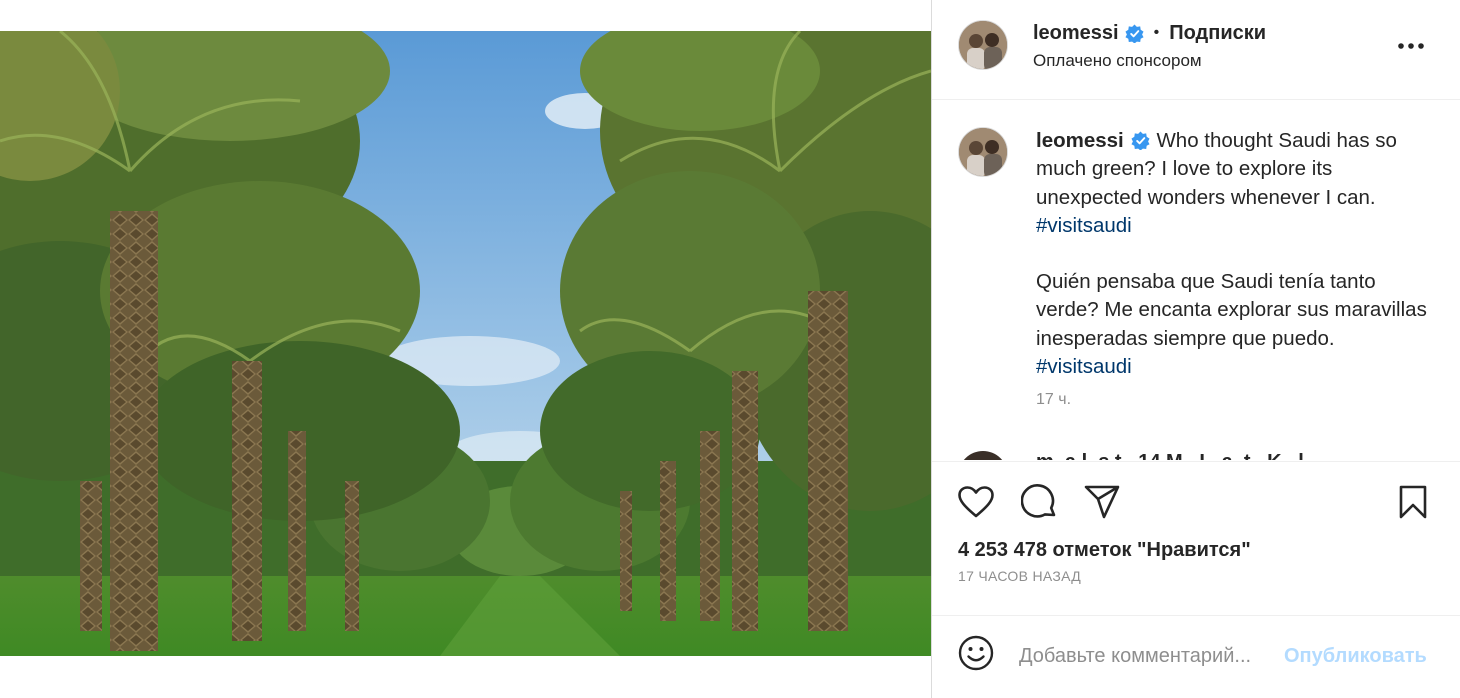 The height and width of the screenshot is (698, 1460). I want to click on publish-button: Опубликовать, so click(1355, 656).